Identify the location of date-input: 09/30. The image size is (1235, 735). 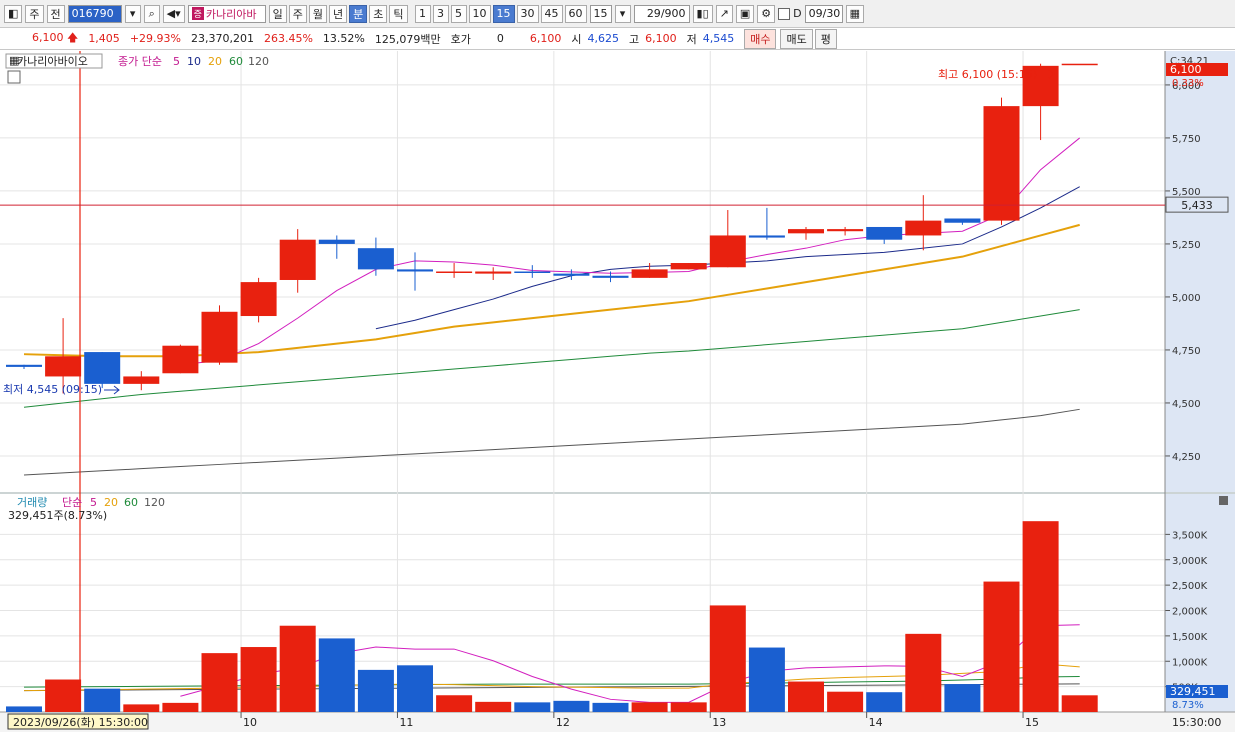
(823, 13).